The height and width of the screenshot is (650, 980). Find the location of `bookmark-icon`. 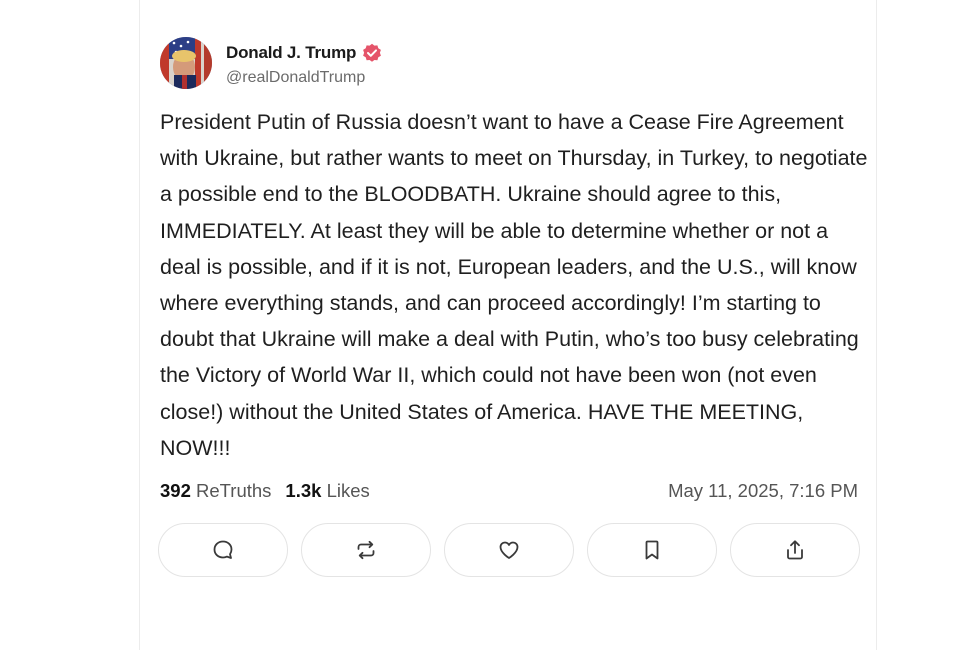

bookmark-icon is located at coordinates (652, 550).